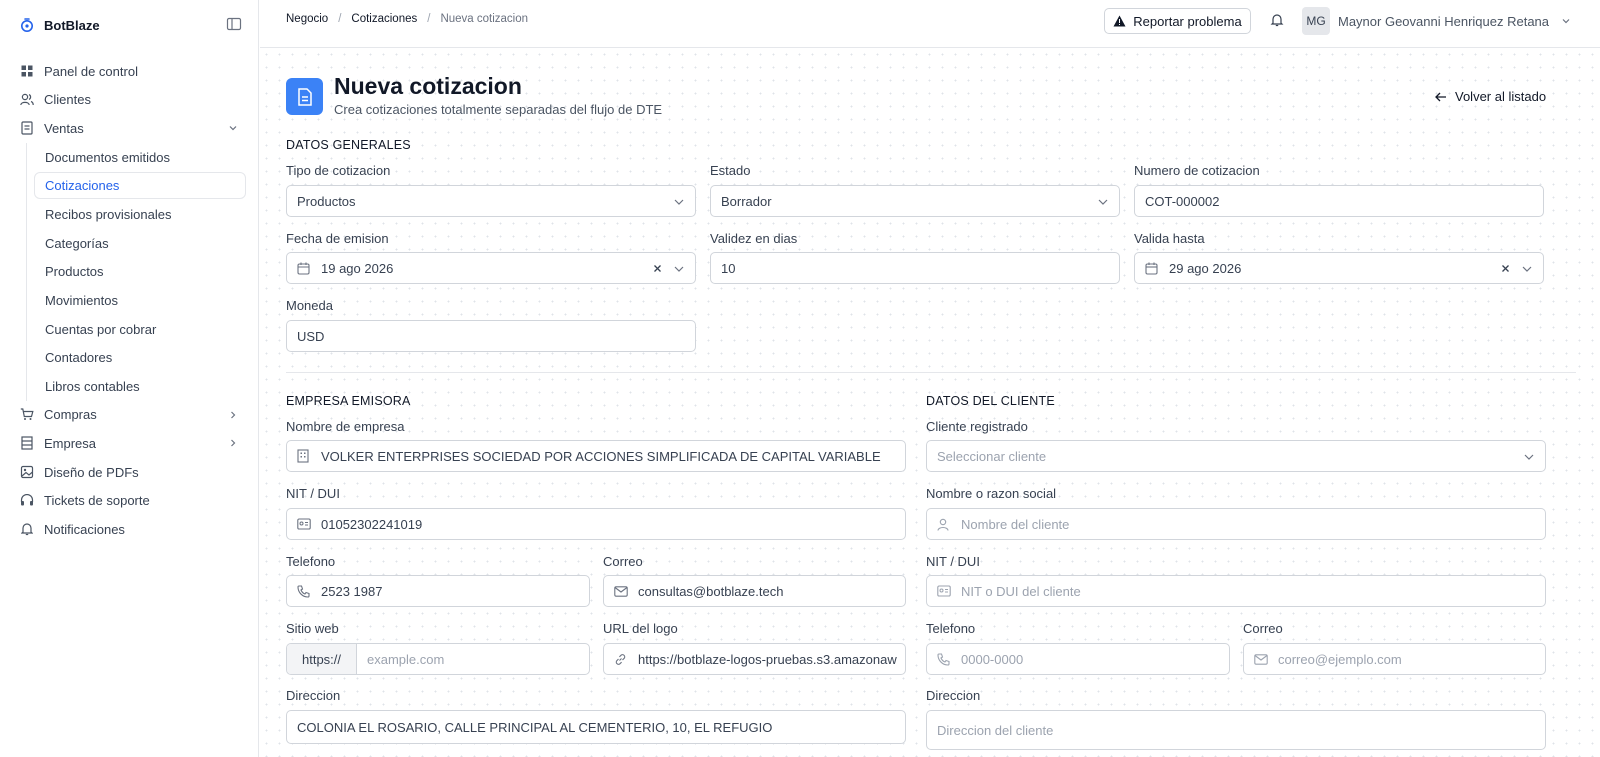 This screenshot has height=757, width=1600. What do you see at coordinates (307, 19) in the screenshot?
I see `breadcrumb-negocio: Negocio` at bounding box center [307, 19].